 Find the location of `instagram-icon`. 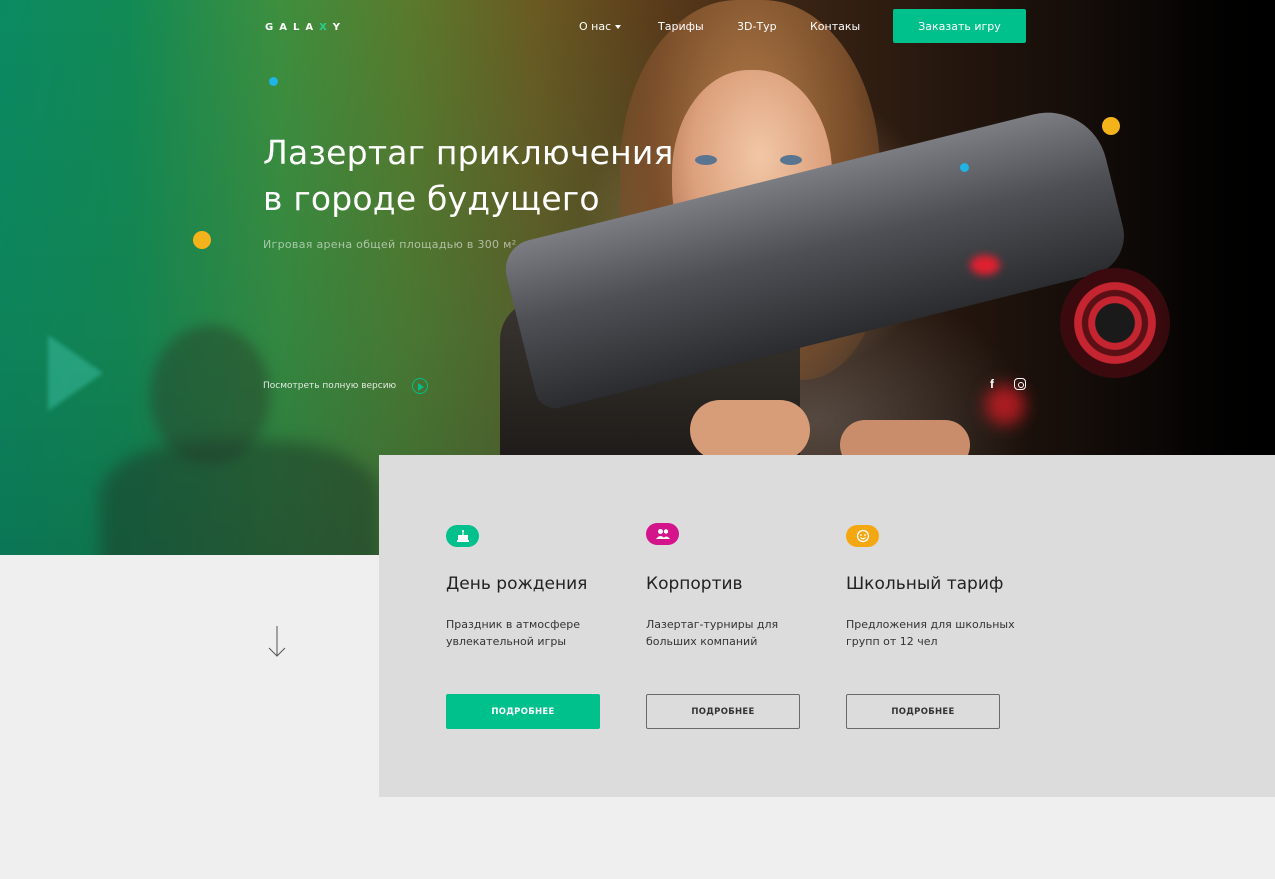

instagram-icon is located at coordinates (1020, 384).